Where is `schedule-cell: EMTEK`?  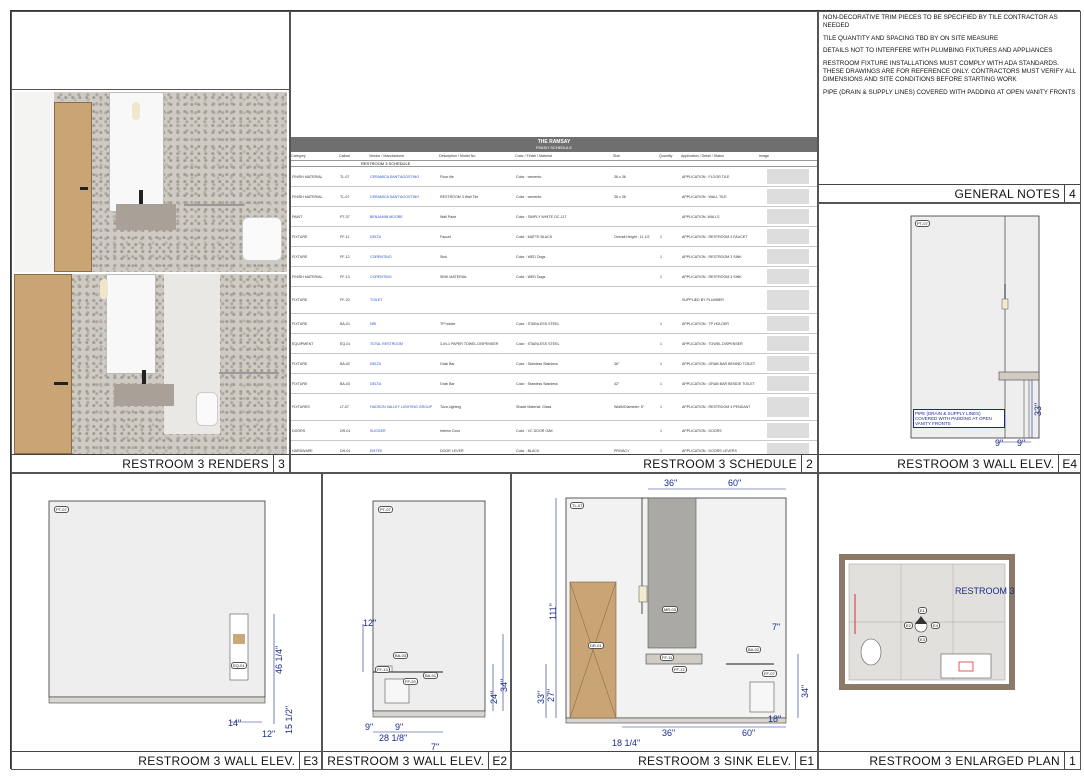 schedule-cell: EMTEK is located at coordinates (404, 451).